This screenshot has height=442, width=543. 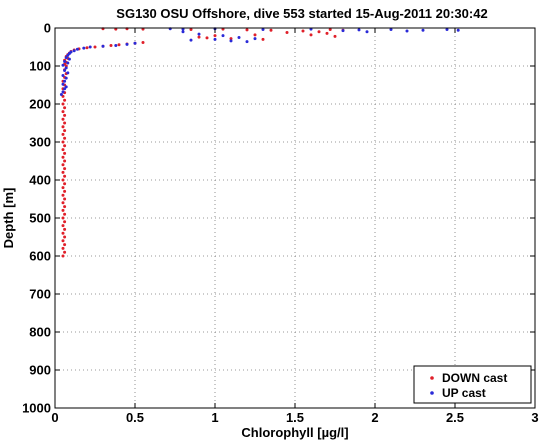 I want to click on x-tick-label: 0, so click(x=54, y=417).